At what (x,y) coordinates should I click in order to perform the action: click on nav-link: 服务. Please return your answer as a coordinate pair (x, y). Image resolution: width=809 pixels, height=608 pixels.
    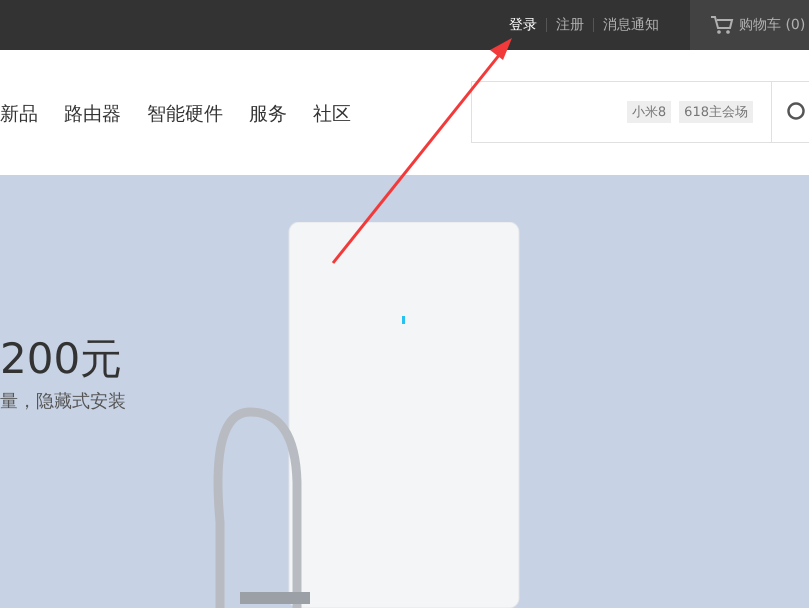
    Looking at the image, I should click on (268, 114).